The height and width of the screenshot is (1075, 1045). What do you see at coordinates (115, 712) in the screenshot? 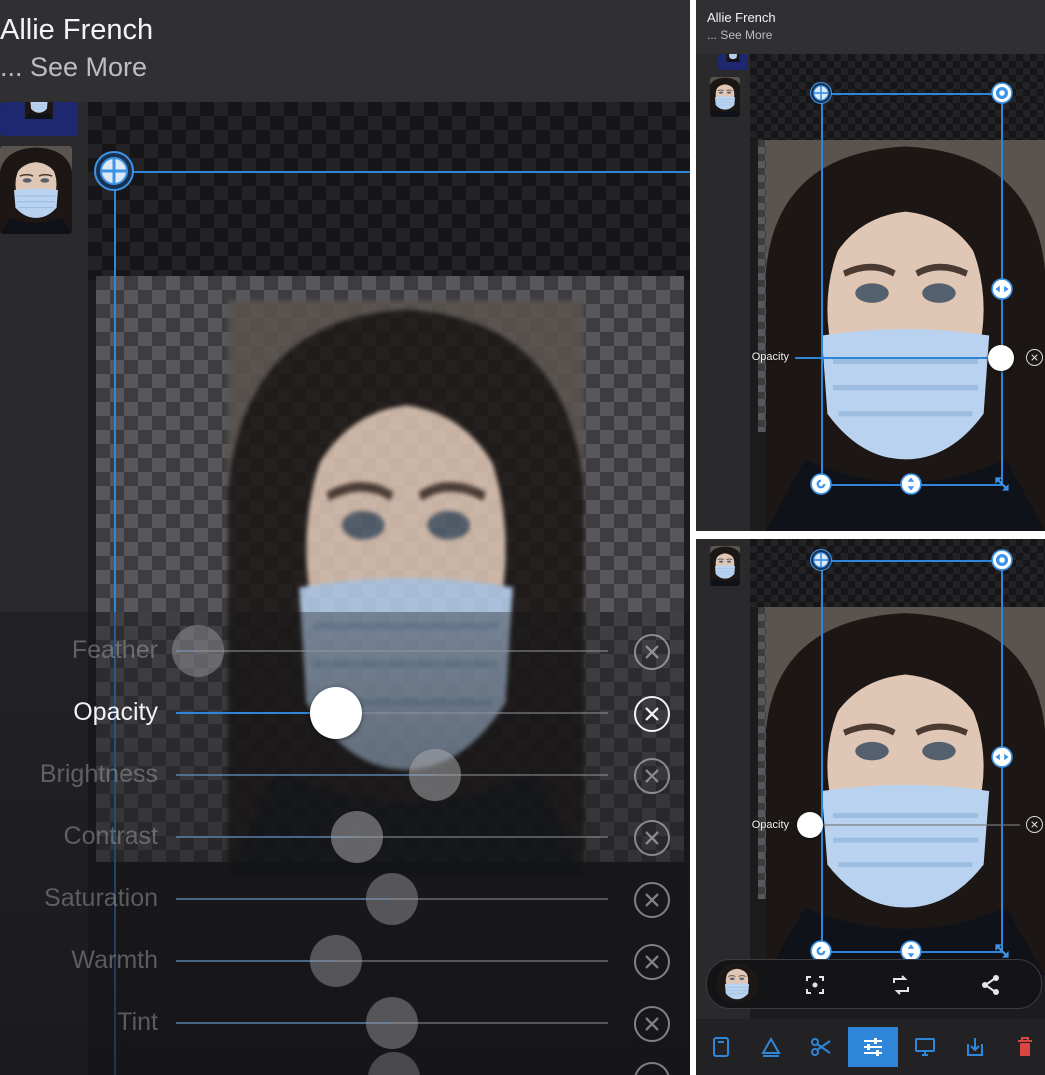
I see `opacity-label: Opacity` at bounding box center [115, 712].